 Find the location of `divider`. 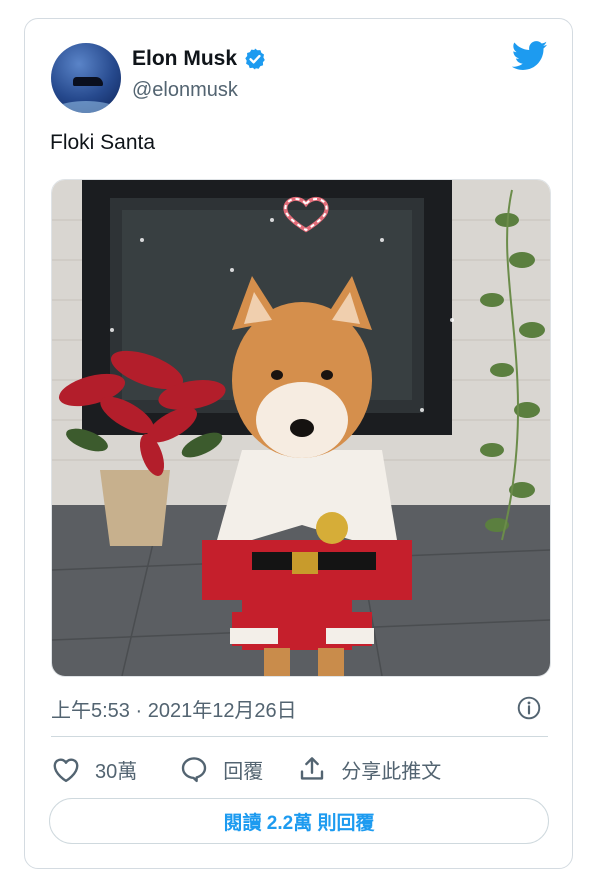

divider is located at coordinates (299, 736).